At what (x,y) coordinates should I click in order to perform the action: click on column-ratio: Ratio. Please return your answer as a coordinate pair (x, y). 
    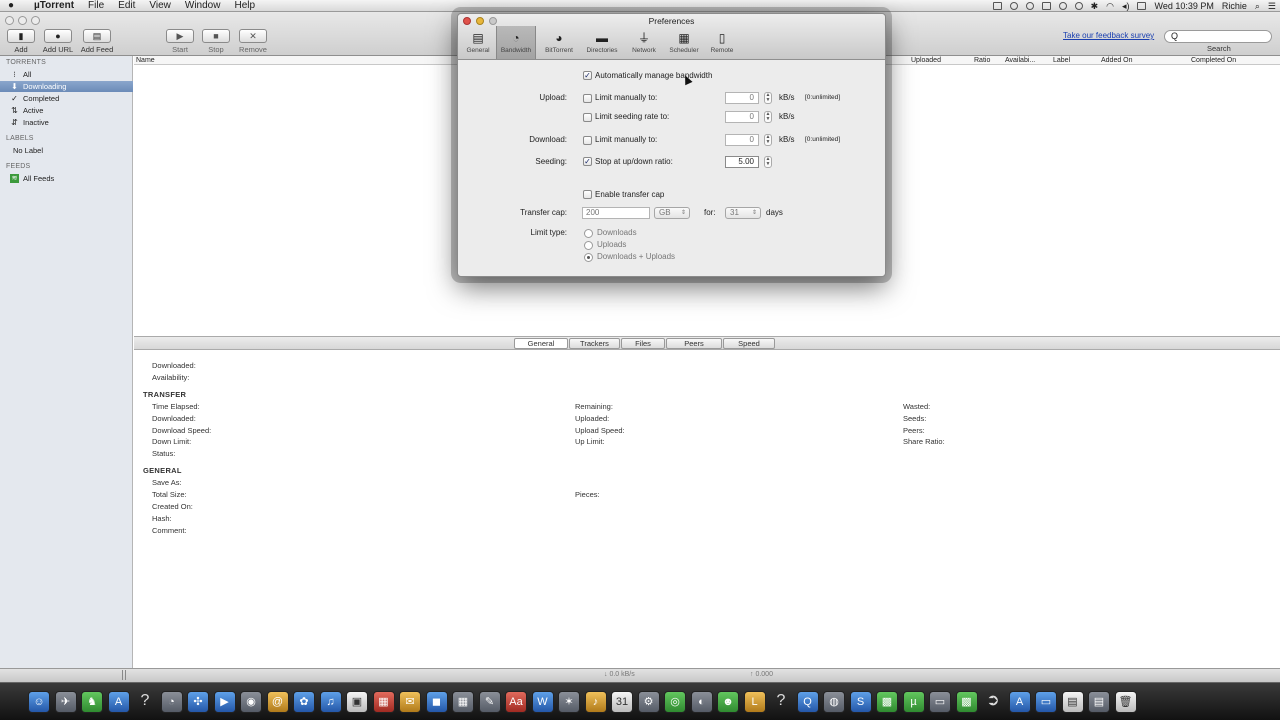
    Looking at the image, I should click on (982, 60).